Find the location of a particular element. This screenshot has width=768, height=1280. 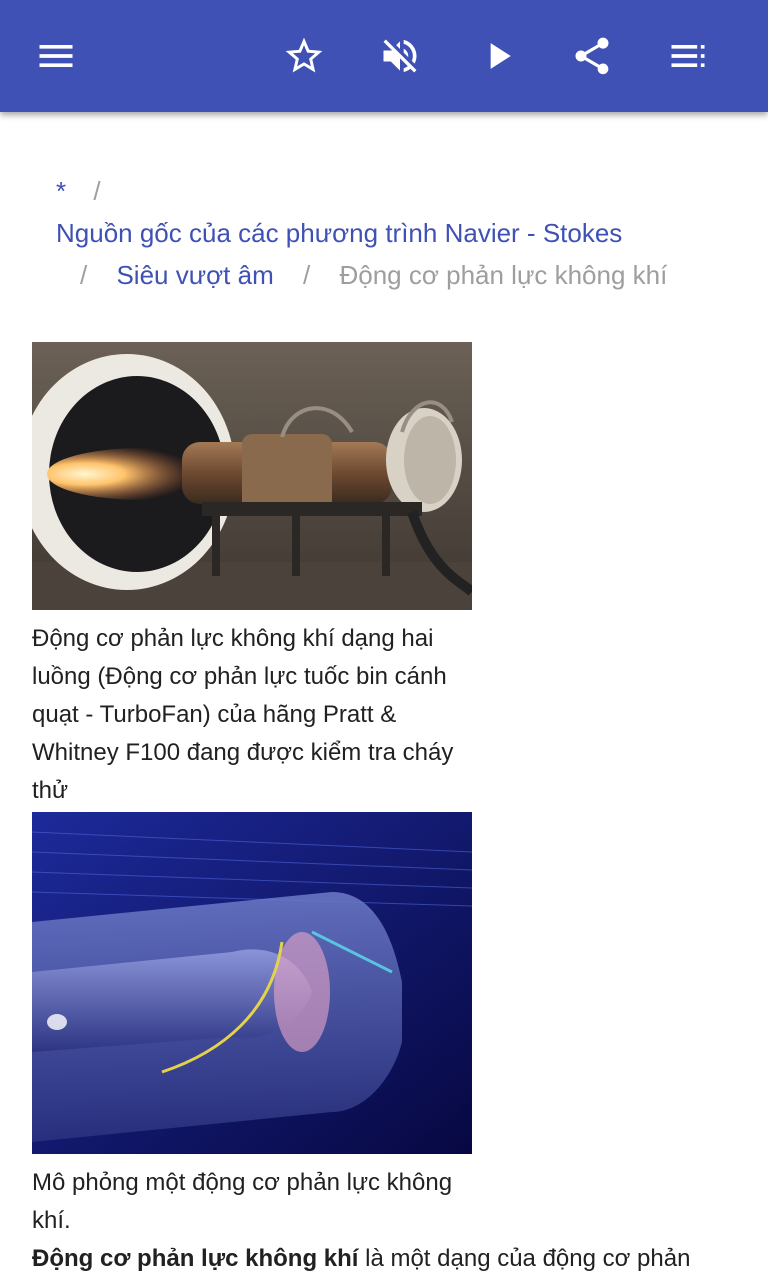

menu-icon is located at coordinates (56, 56).